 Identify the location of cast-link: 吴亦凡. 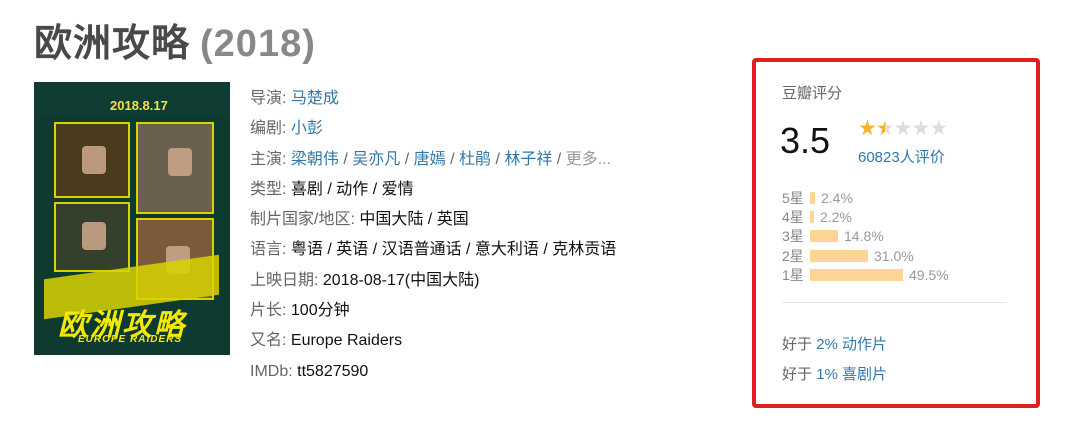
(376, 159).